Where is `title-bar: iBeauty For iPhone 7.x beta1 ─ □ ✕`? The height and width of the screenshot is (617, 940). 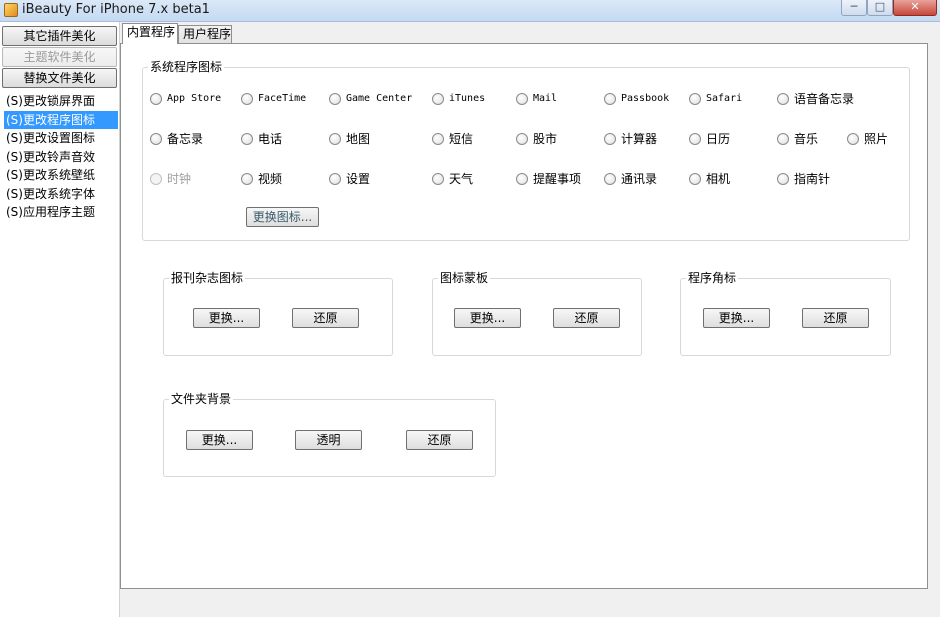 title-bar: iBeauty For iPhone 7.x beta1 ─ □ ✕ is located at coordinates (470, 11).